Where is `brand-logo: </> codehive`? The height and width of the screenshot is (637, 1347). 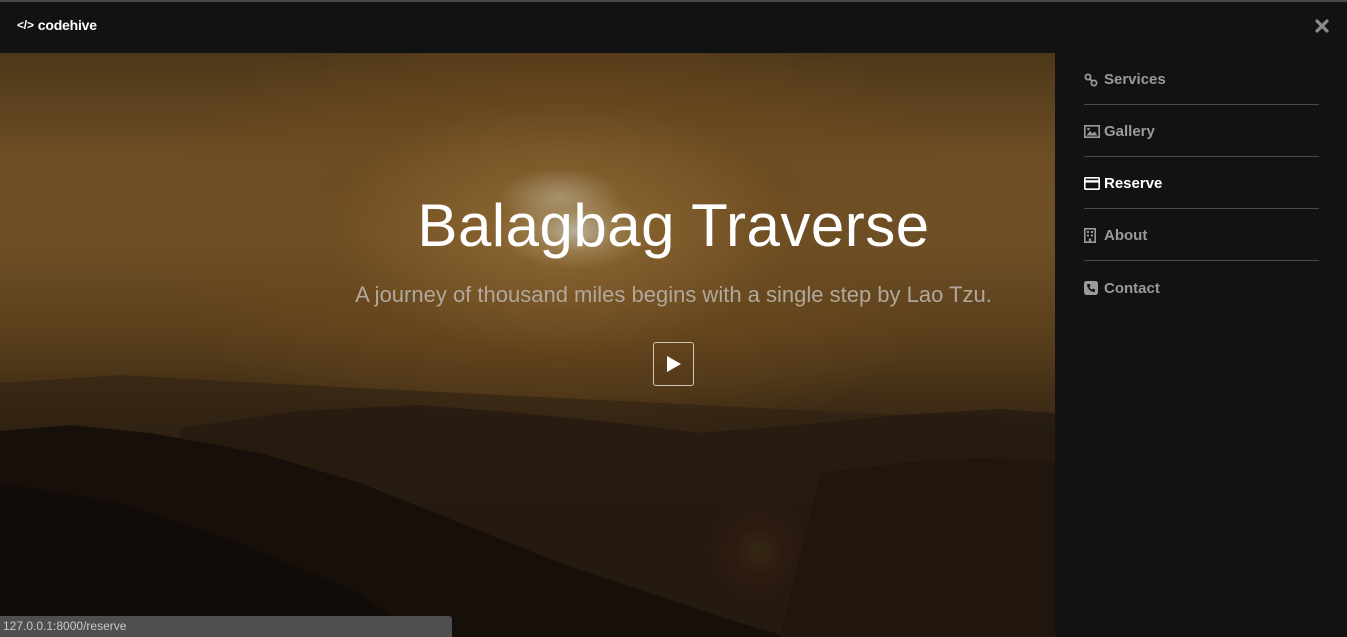 brand-logo: </> codehive is located at coordinates (57, 25).